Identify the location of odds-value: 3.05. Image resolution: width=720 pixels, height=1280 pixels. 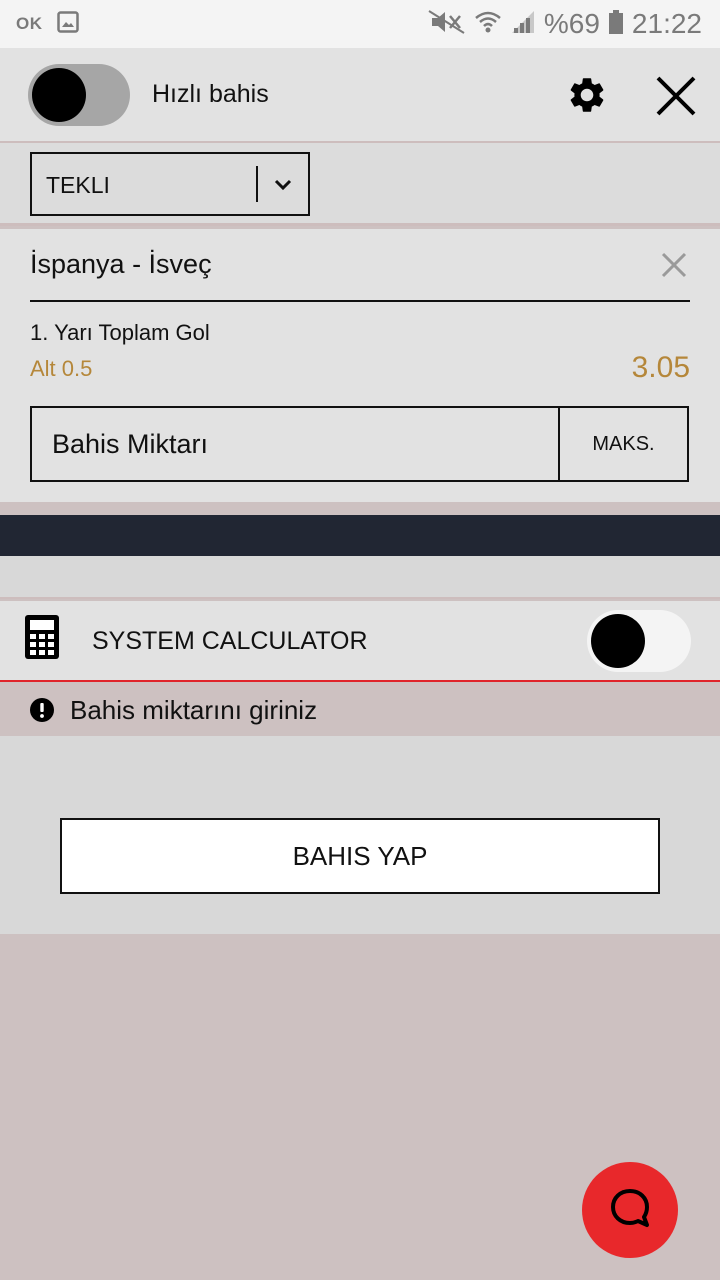
(660, 367).